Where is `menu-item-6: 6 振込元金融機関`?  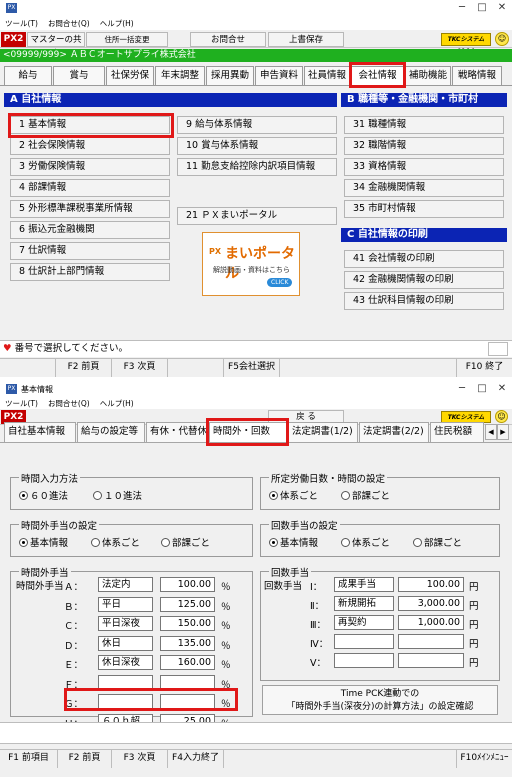 menu-item-6: 6 振込元金融機関 is located at coordinates (90, 230).